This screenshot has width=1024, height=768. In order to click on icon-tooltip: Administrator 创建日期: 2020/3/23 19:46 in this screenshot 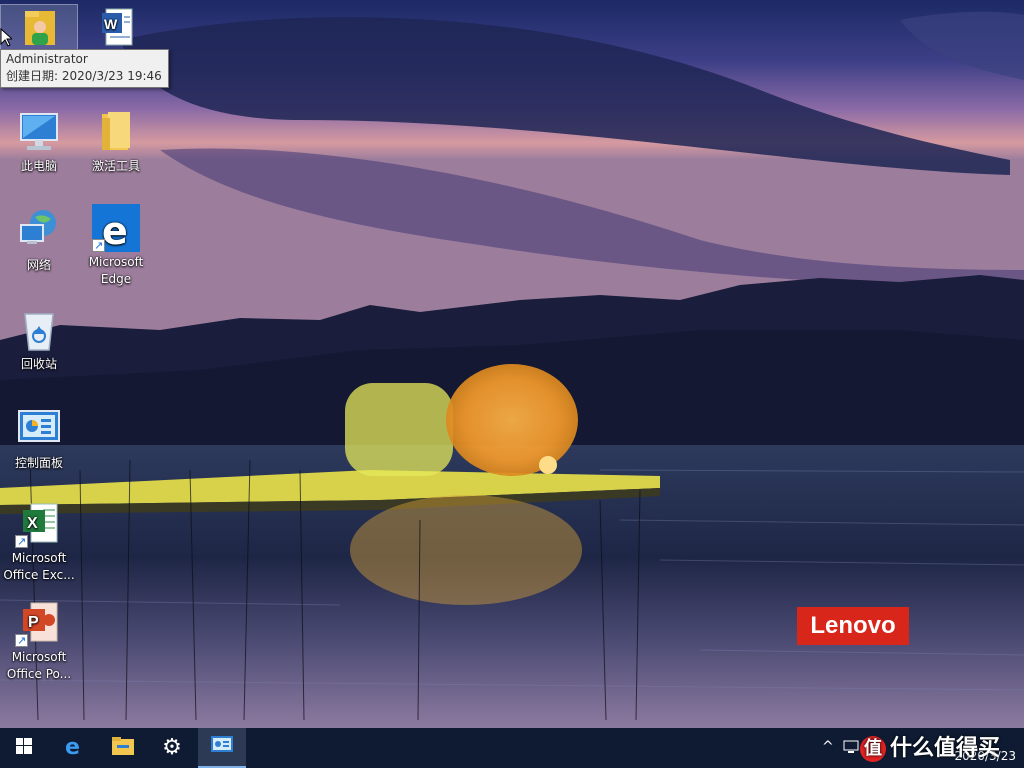, I will do `click(84, 68)`.